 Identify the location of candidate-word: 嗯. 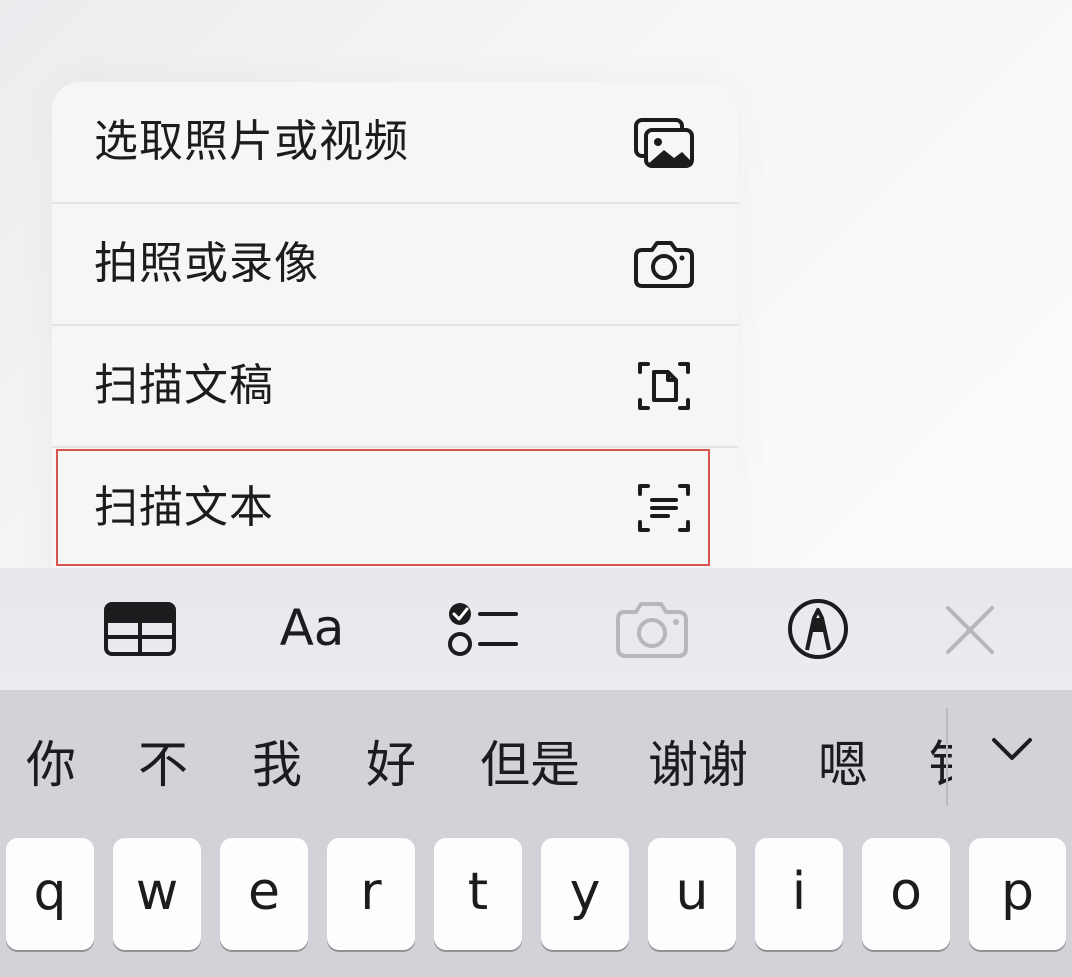
(843, 760).